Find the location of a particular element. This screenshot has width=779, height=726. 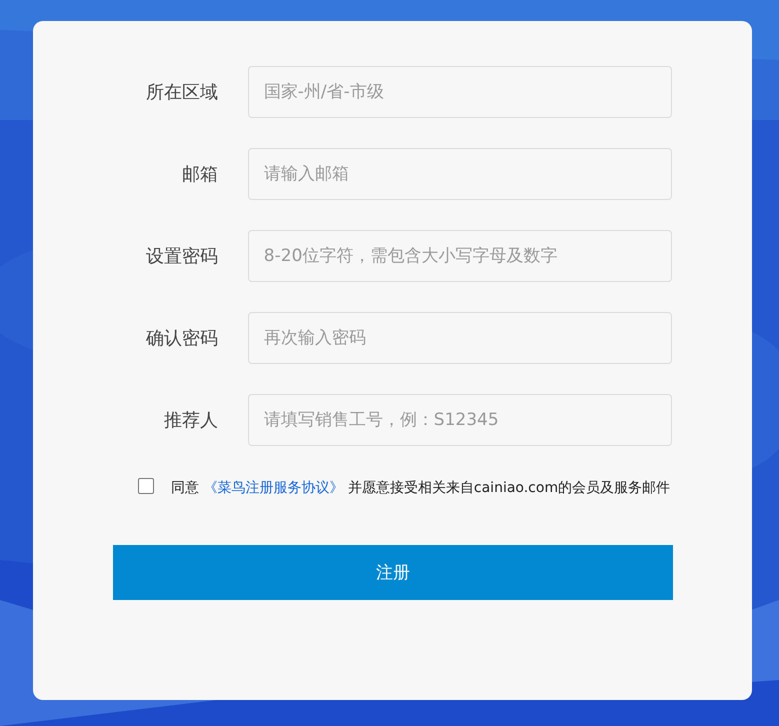

register-button: 注册 is located at coordinates (393, 572).